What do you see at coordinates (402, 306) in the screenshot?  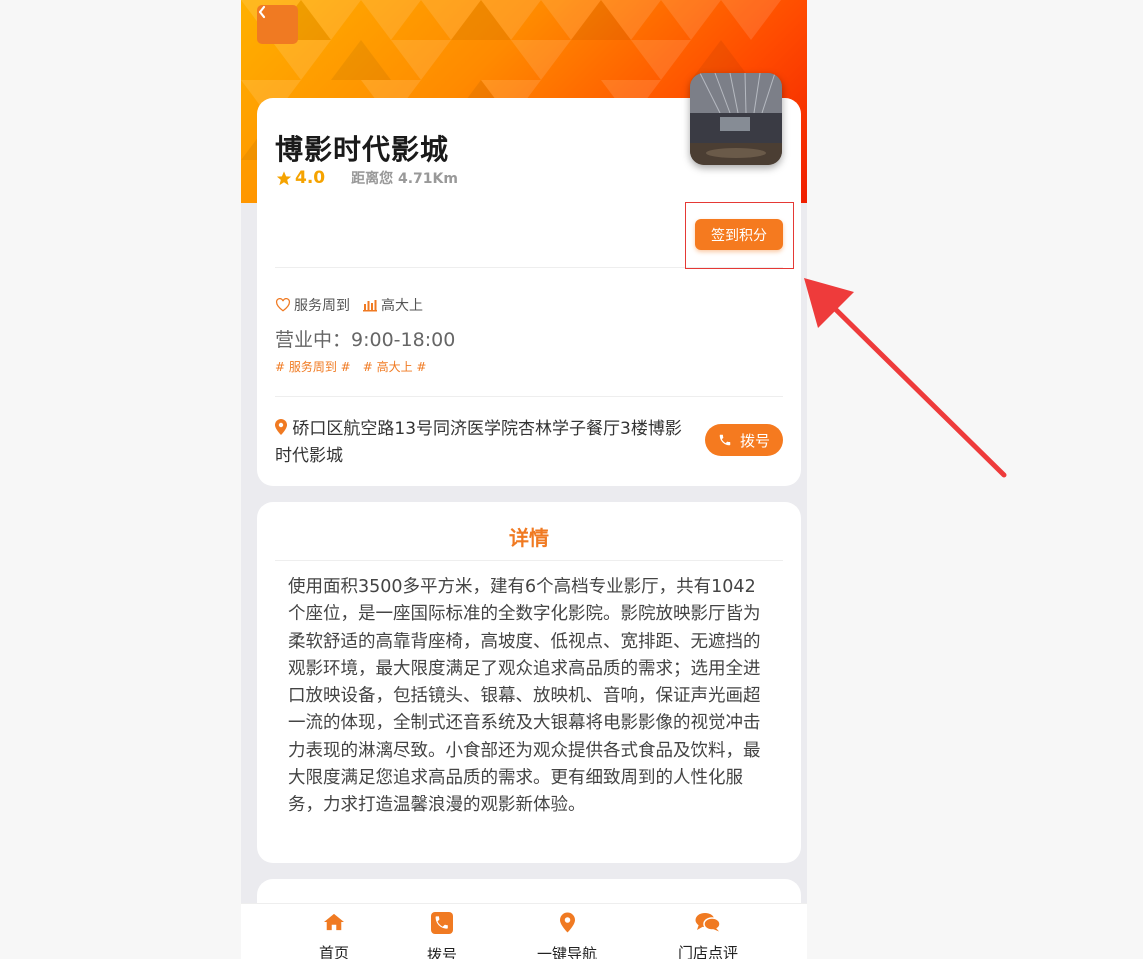 I see `feature-premium: 高大上` at bounding box center [402, 306].